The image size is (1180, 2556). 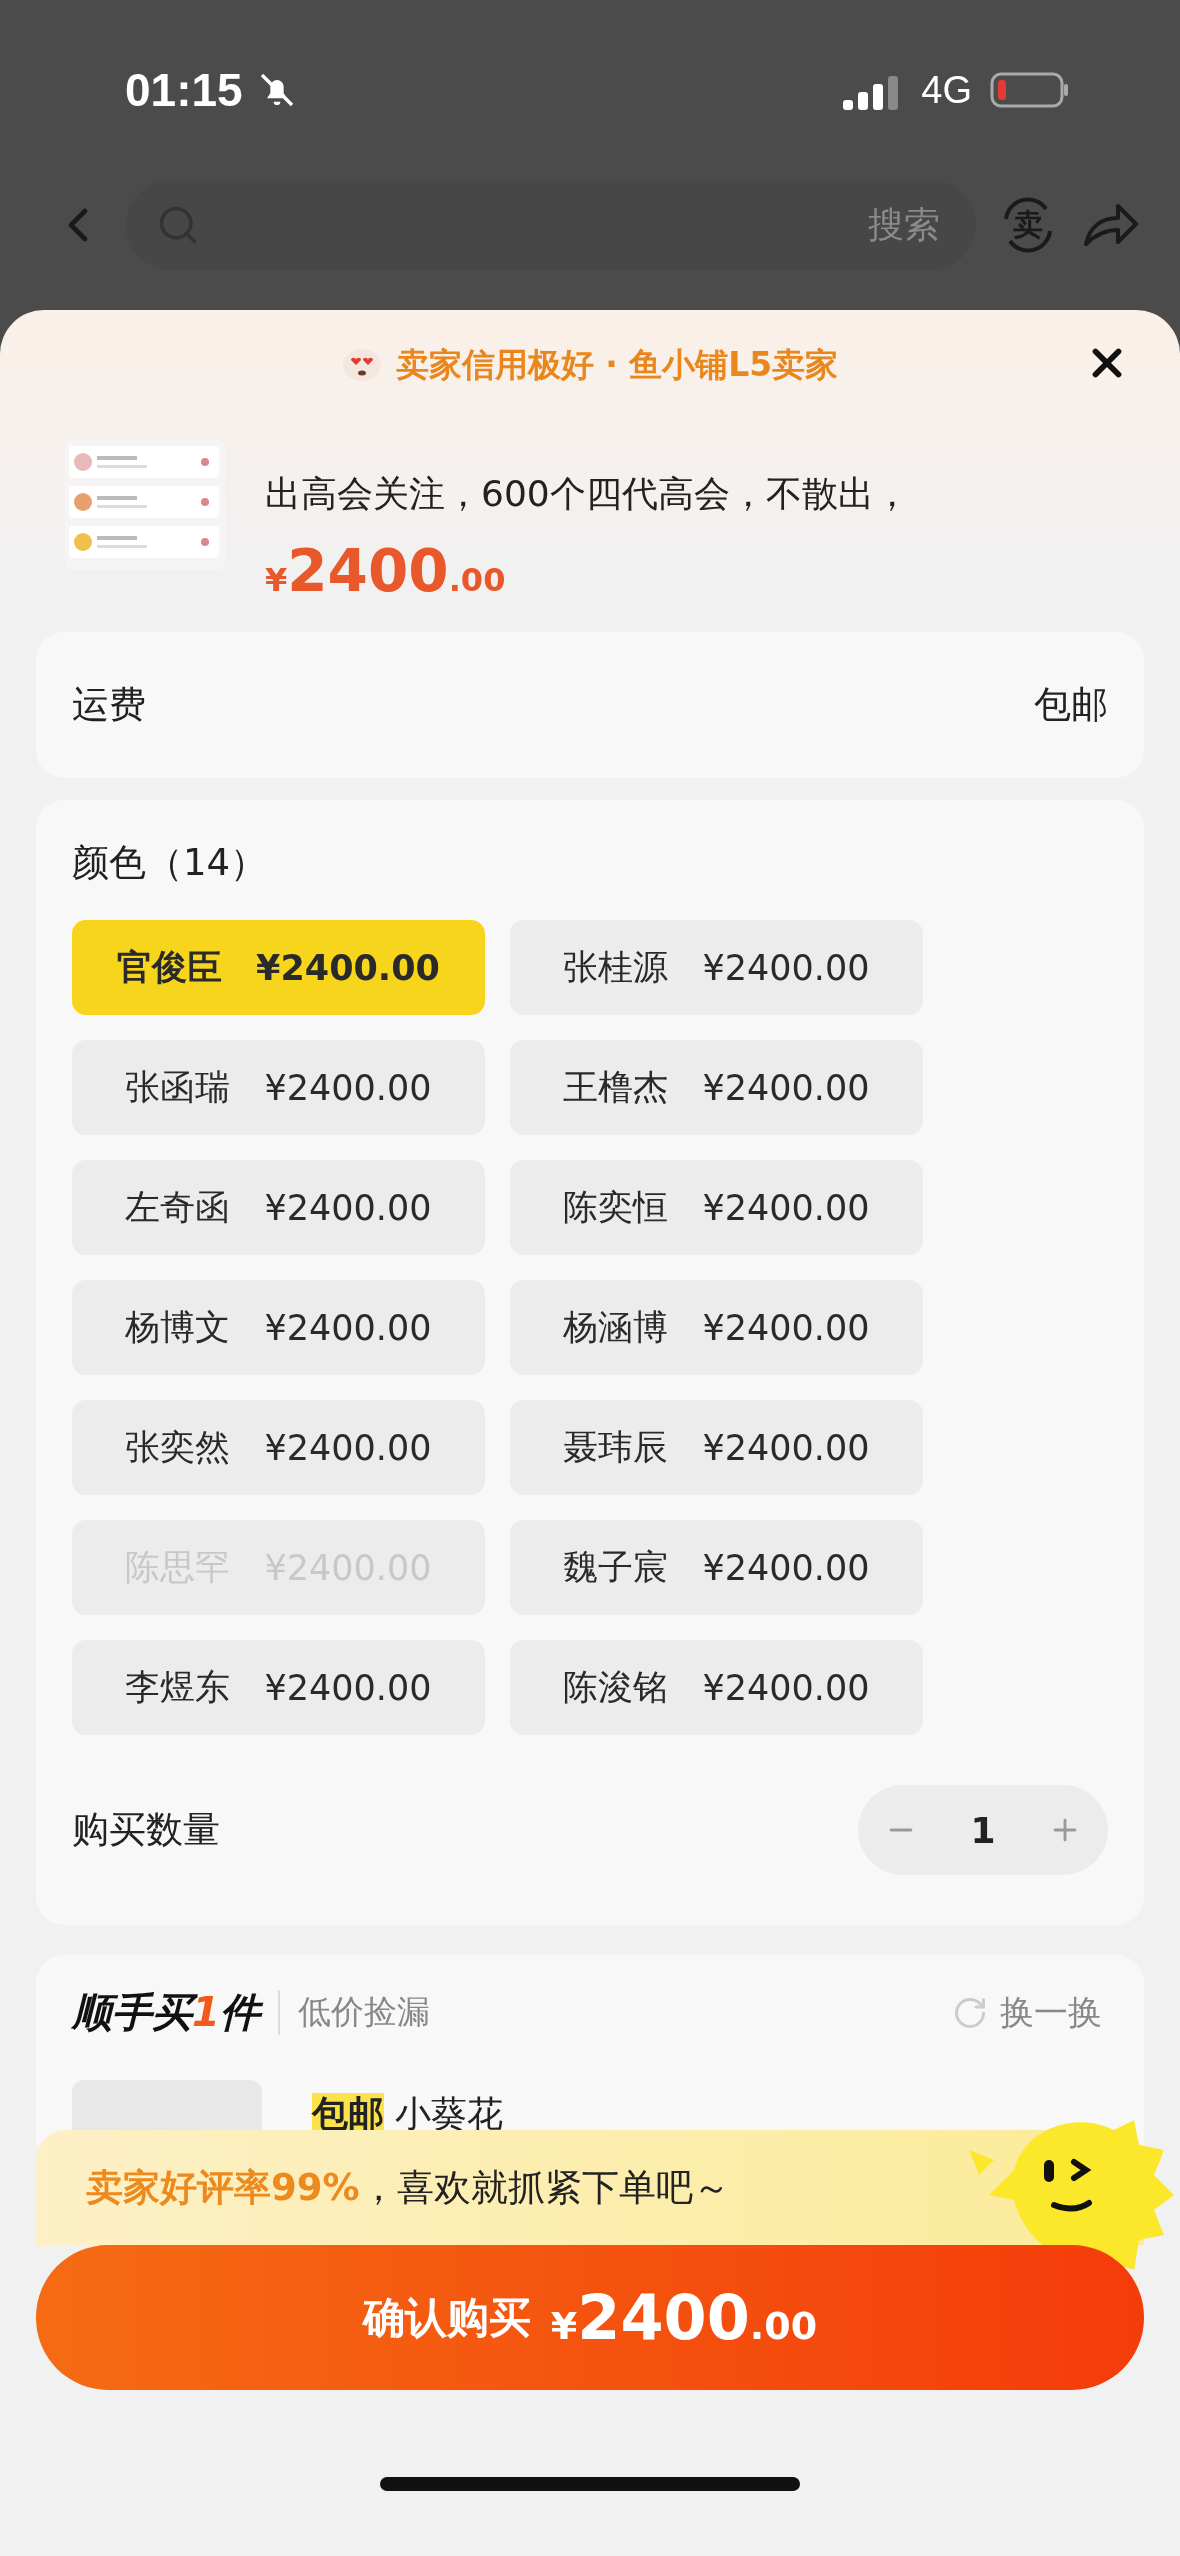 I want to click on quantity-stepper: 1, so click(x=983, y=1830).